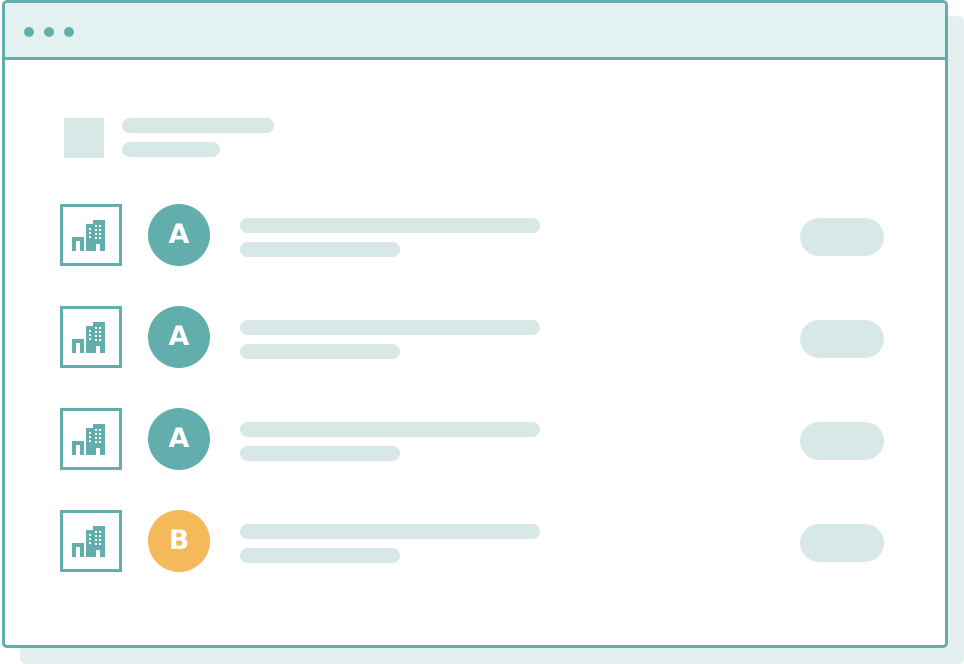 Image resolution: width=964 pixels, height=664 pixels. What do you see at coordinates (475, 541) in the screenshot?
I see `list-item: B` at bounding box center [475, 541].